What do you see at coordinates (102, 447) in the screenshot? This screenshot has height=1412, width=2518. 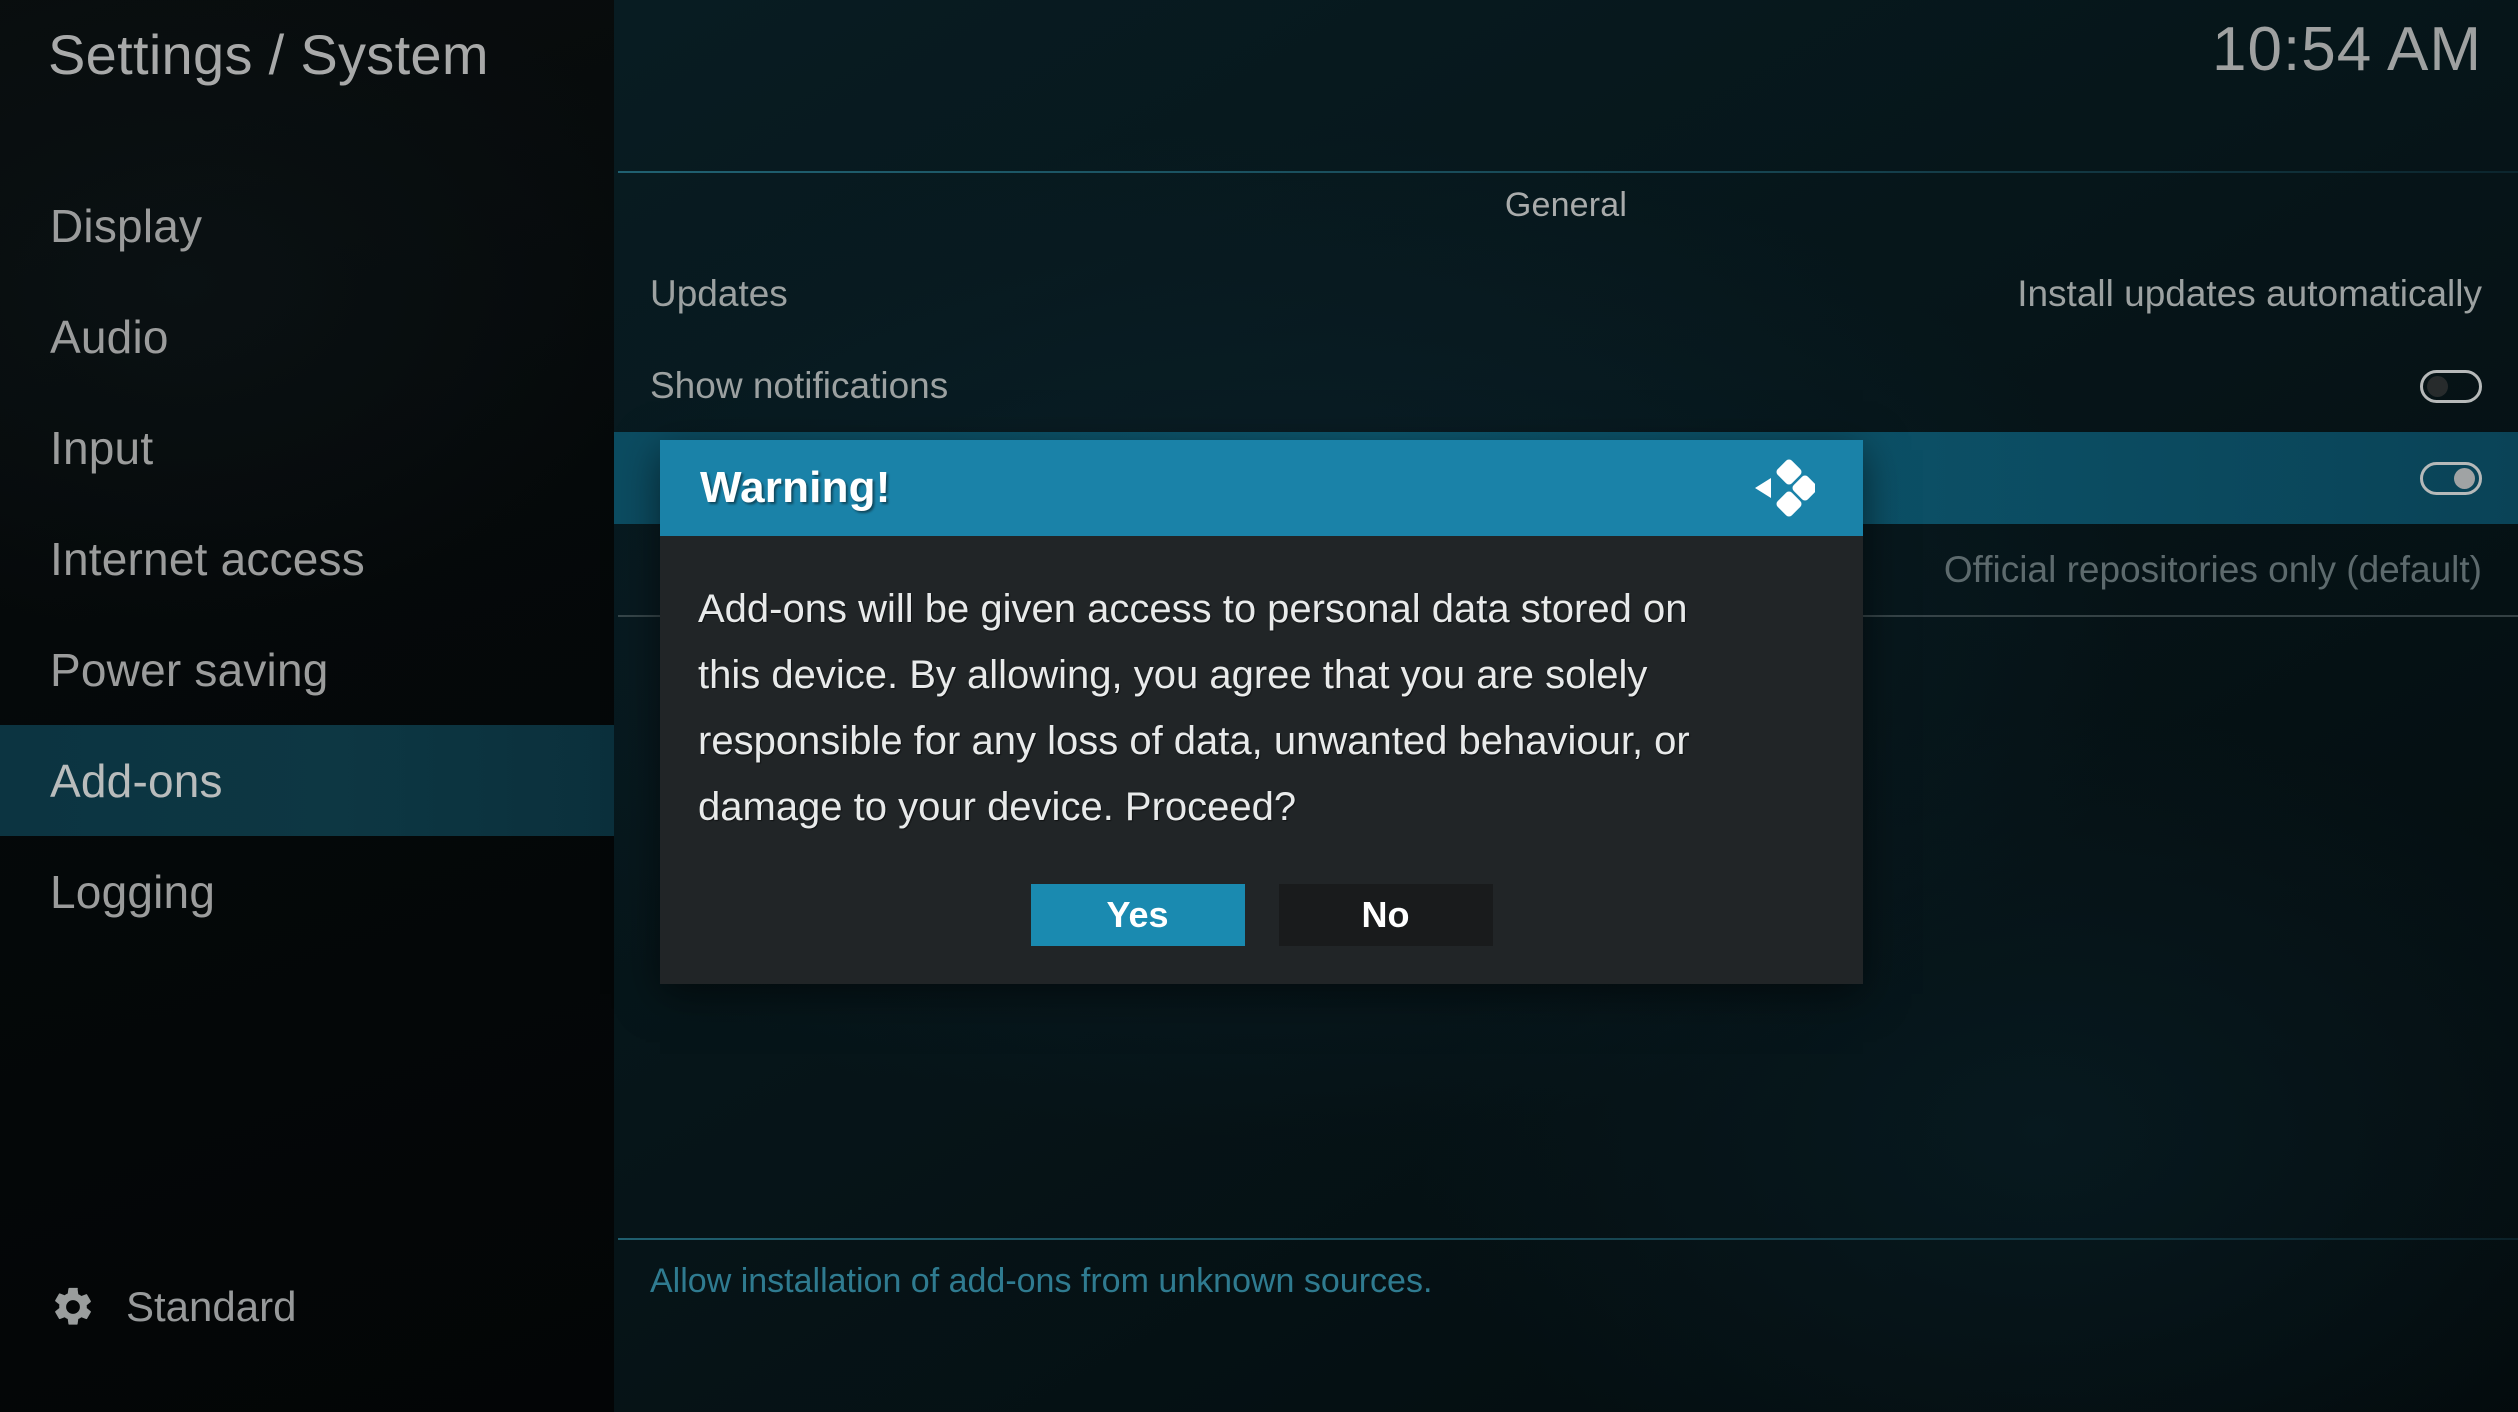 I see `sidebar-item-label: Input` at bounding box center [102, 447].